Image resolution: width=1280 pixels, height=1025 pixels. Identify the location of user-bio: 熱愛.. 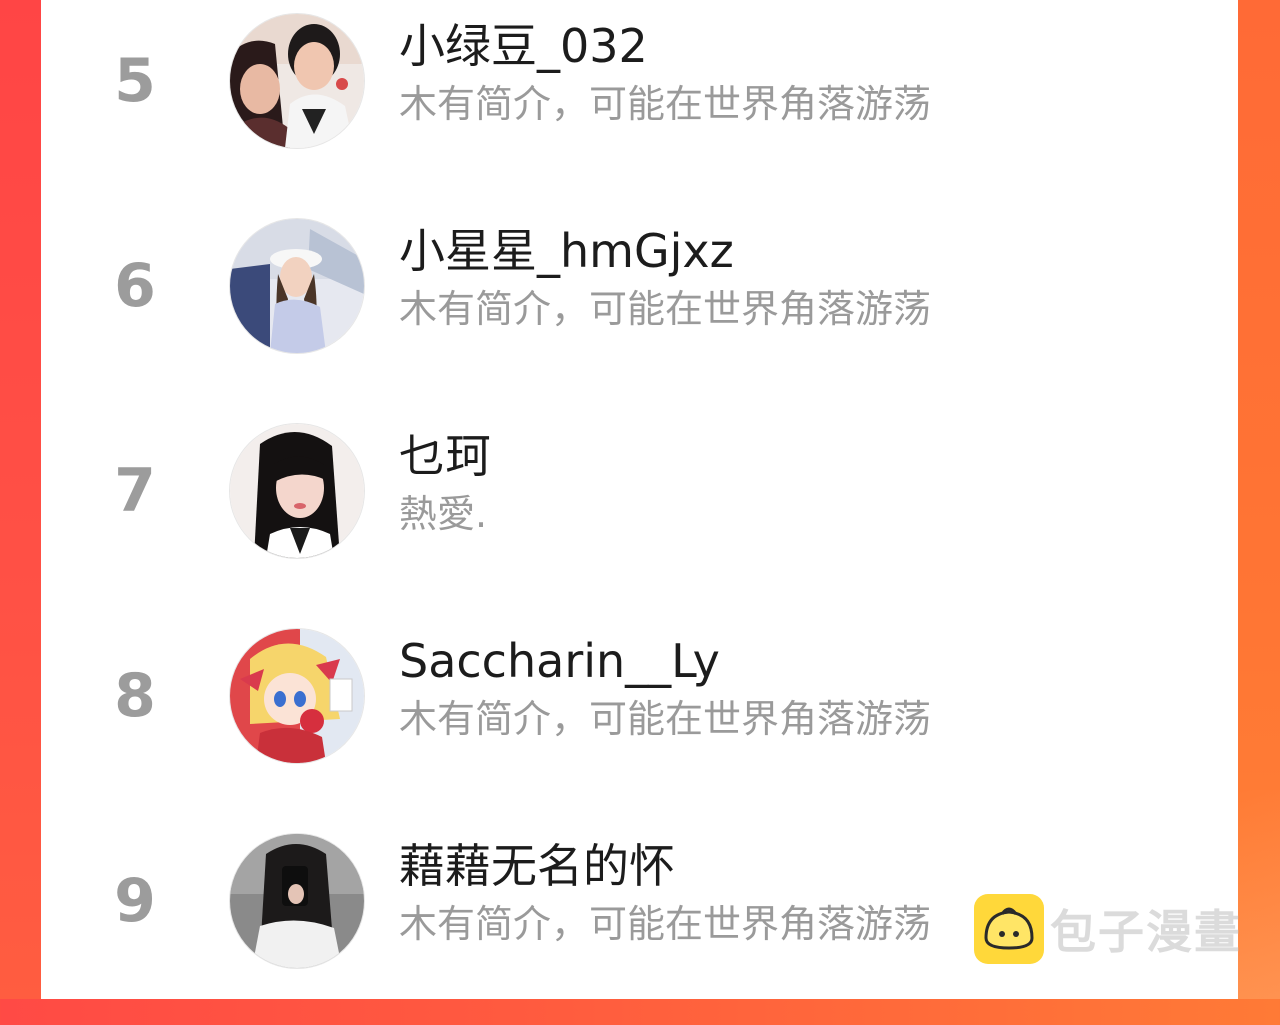
(443, 514).